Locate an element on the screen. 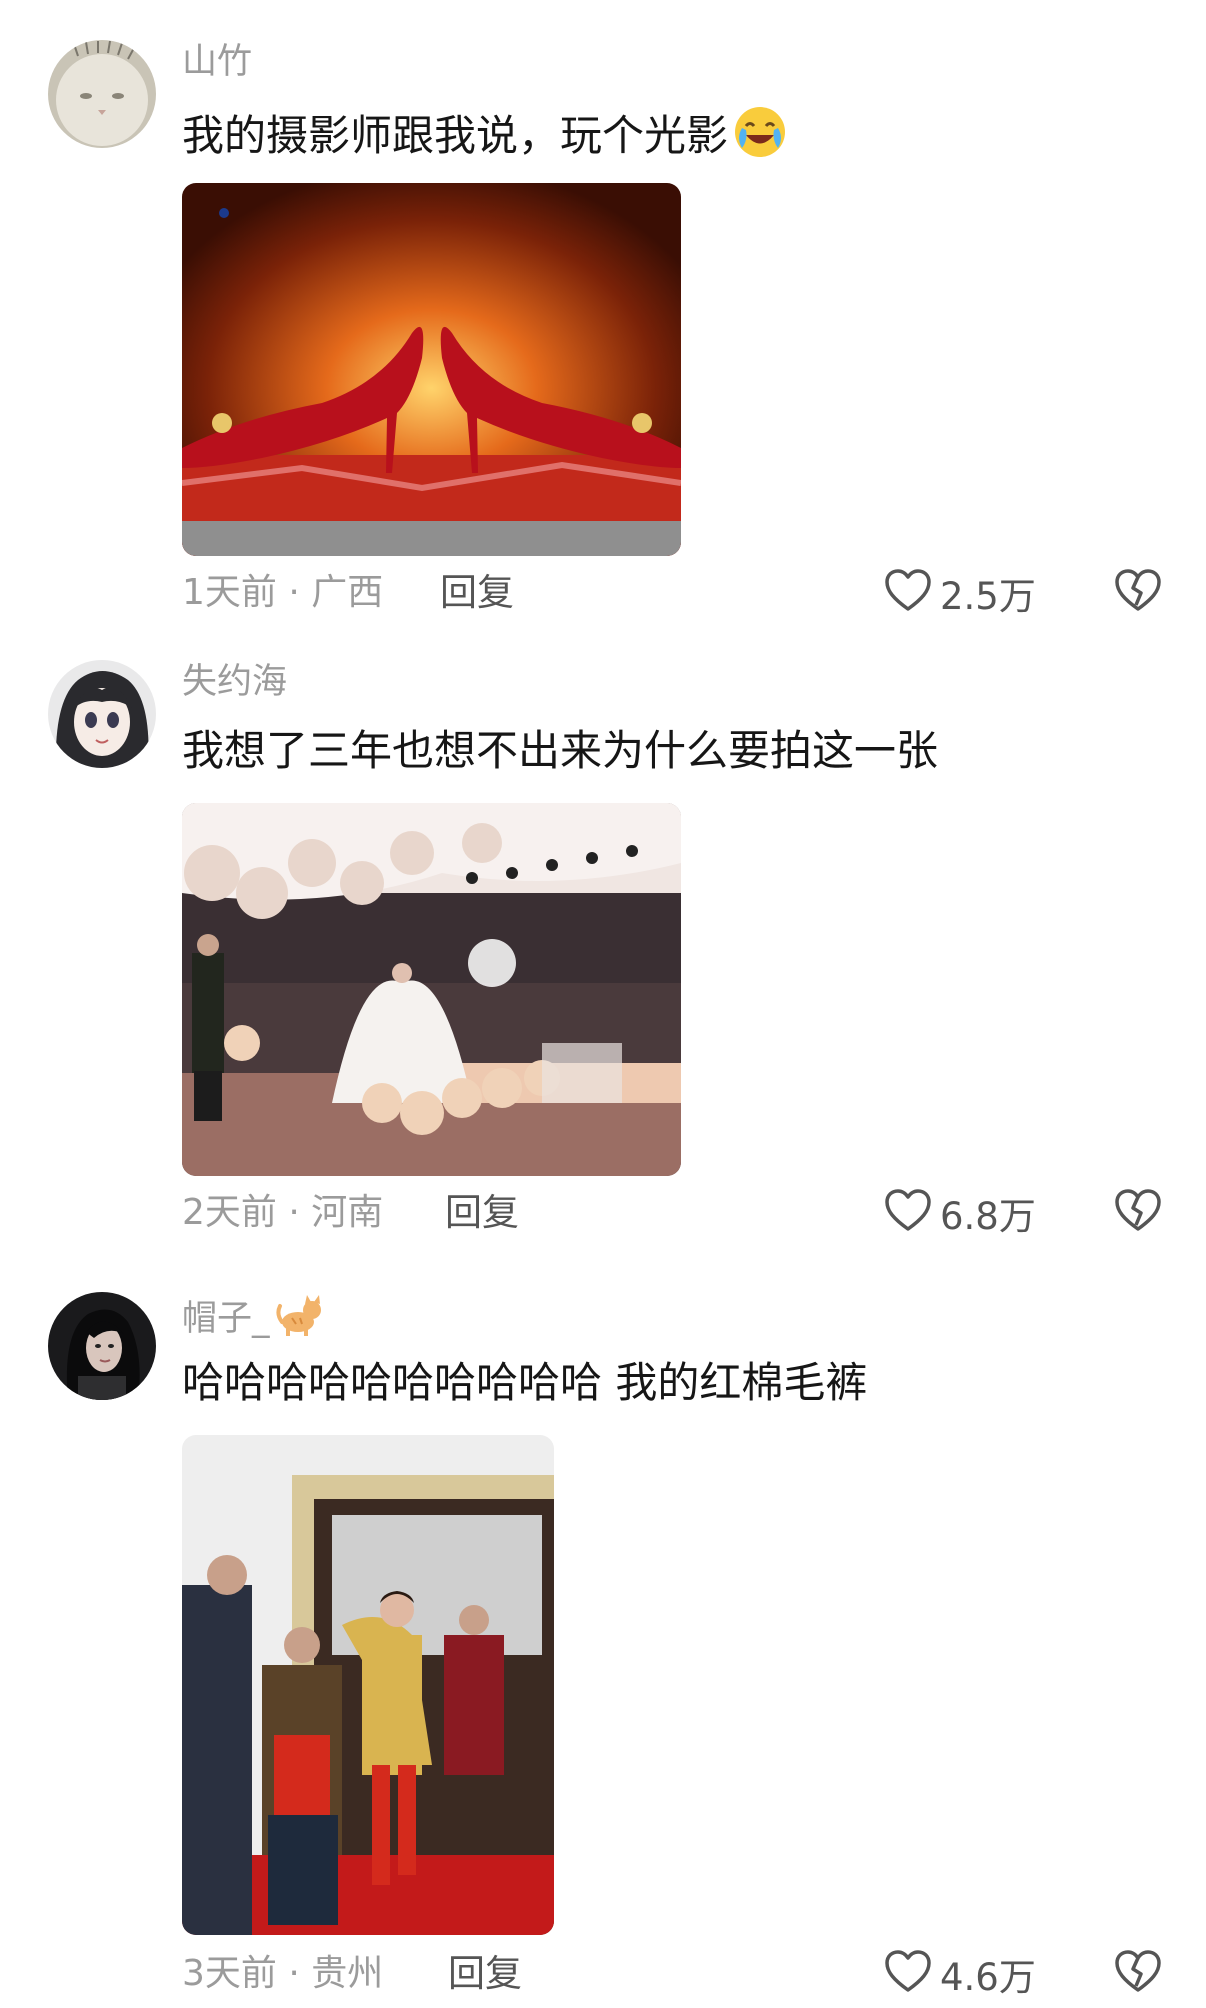  like-button: 6.8万 is located at coordinates (960, 1213).